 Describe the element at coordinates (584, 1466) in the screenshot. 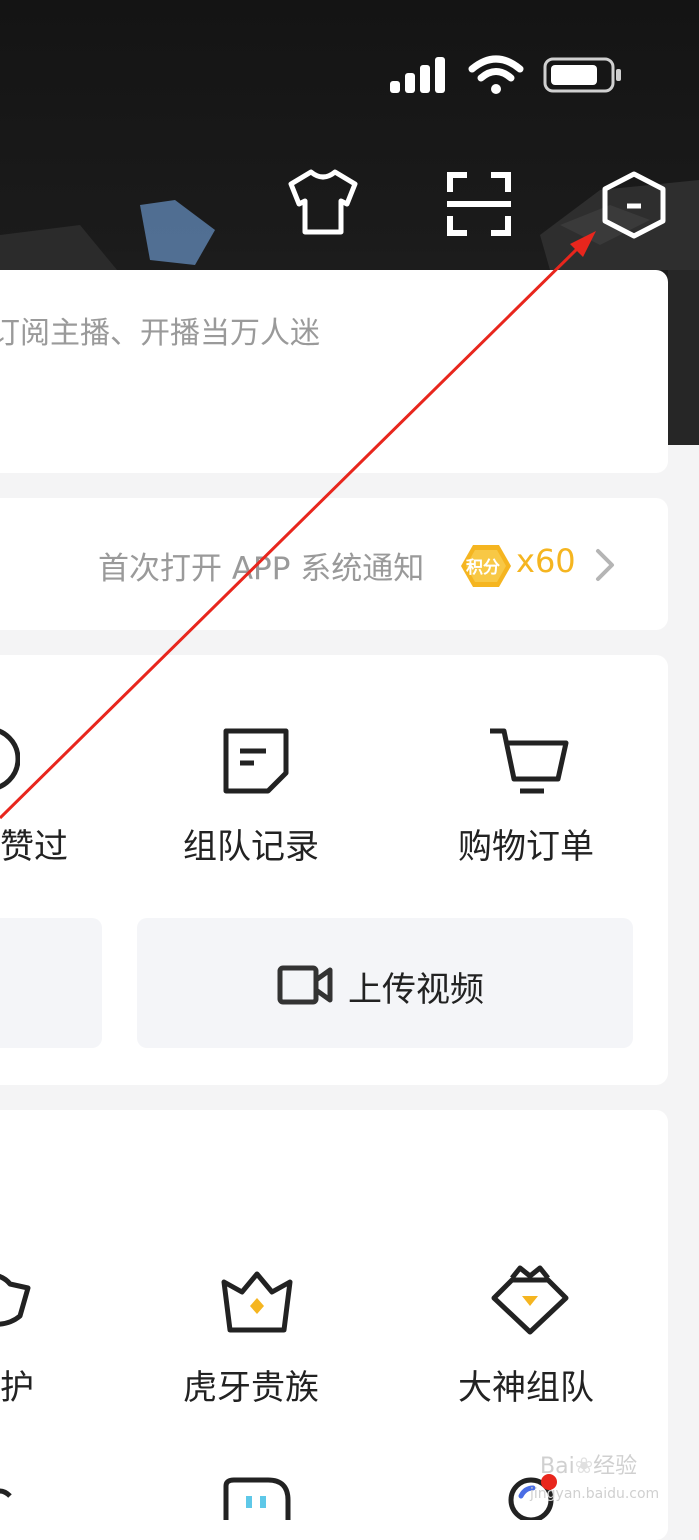

I see `paw-icon: ❀` at that location.